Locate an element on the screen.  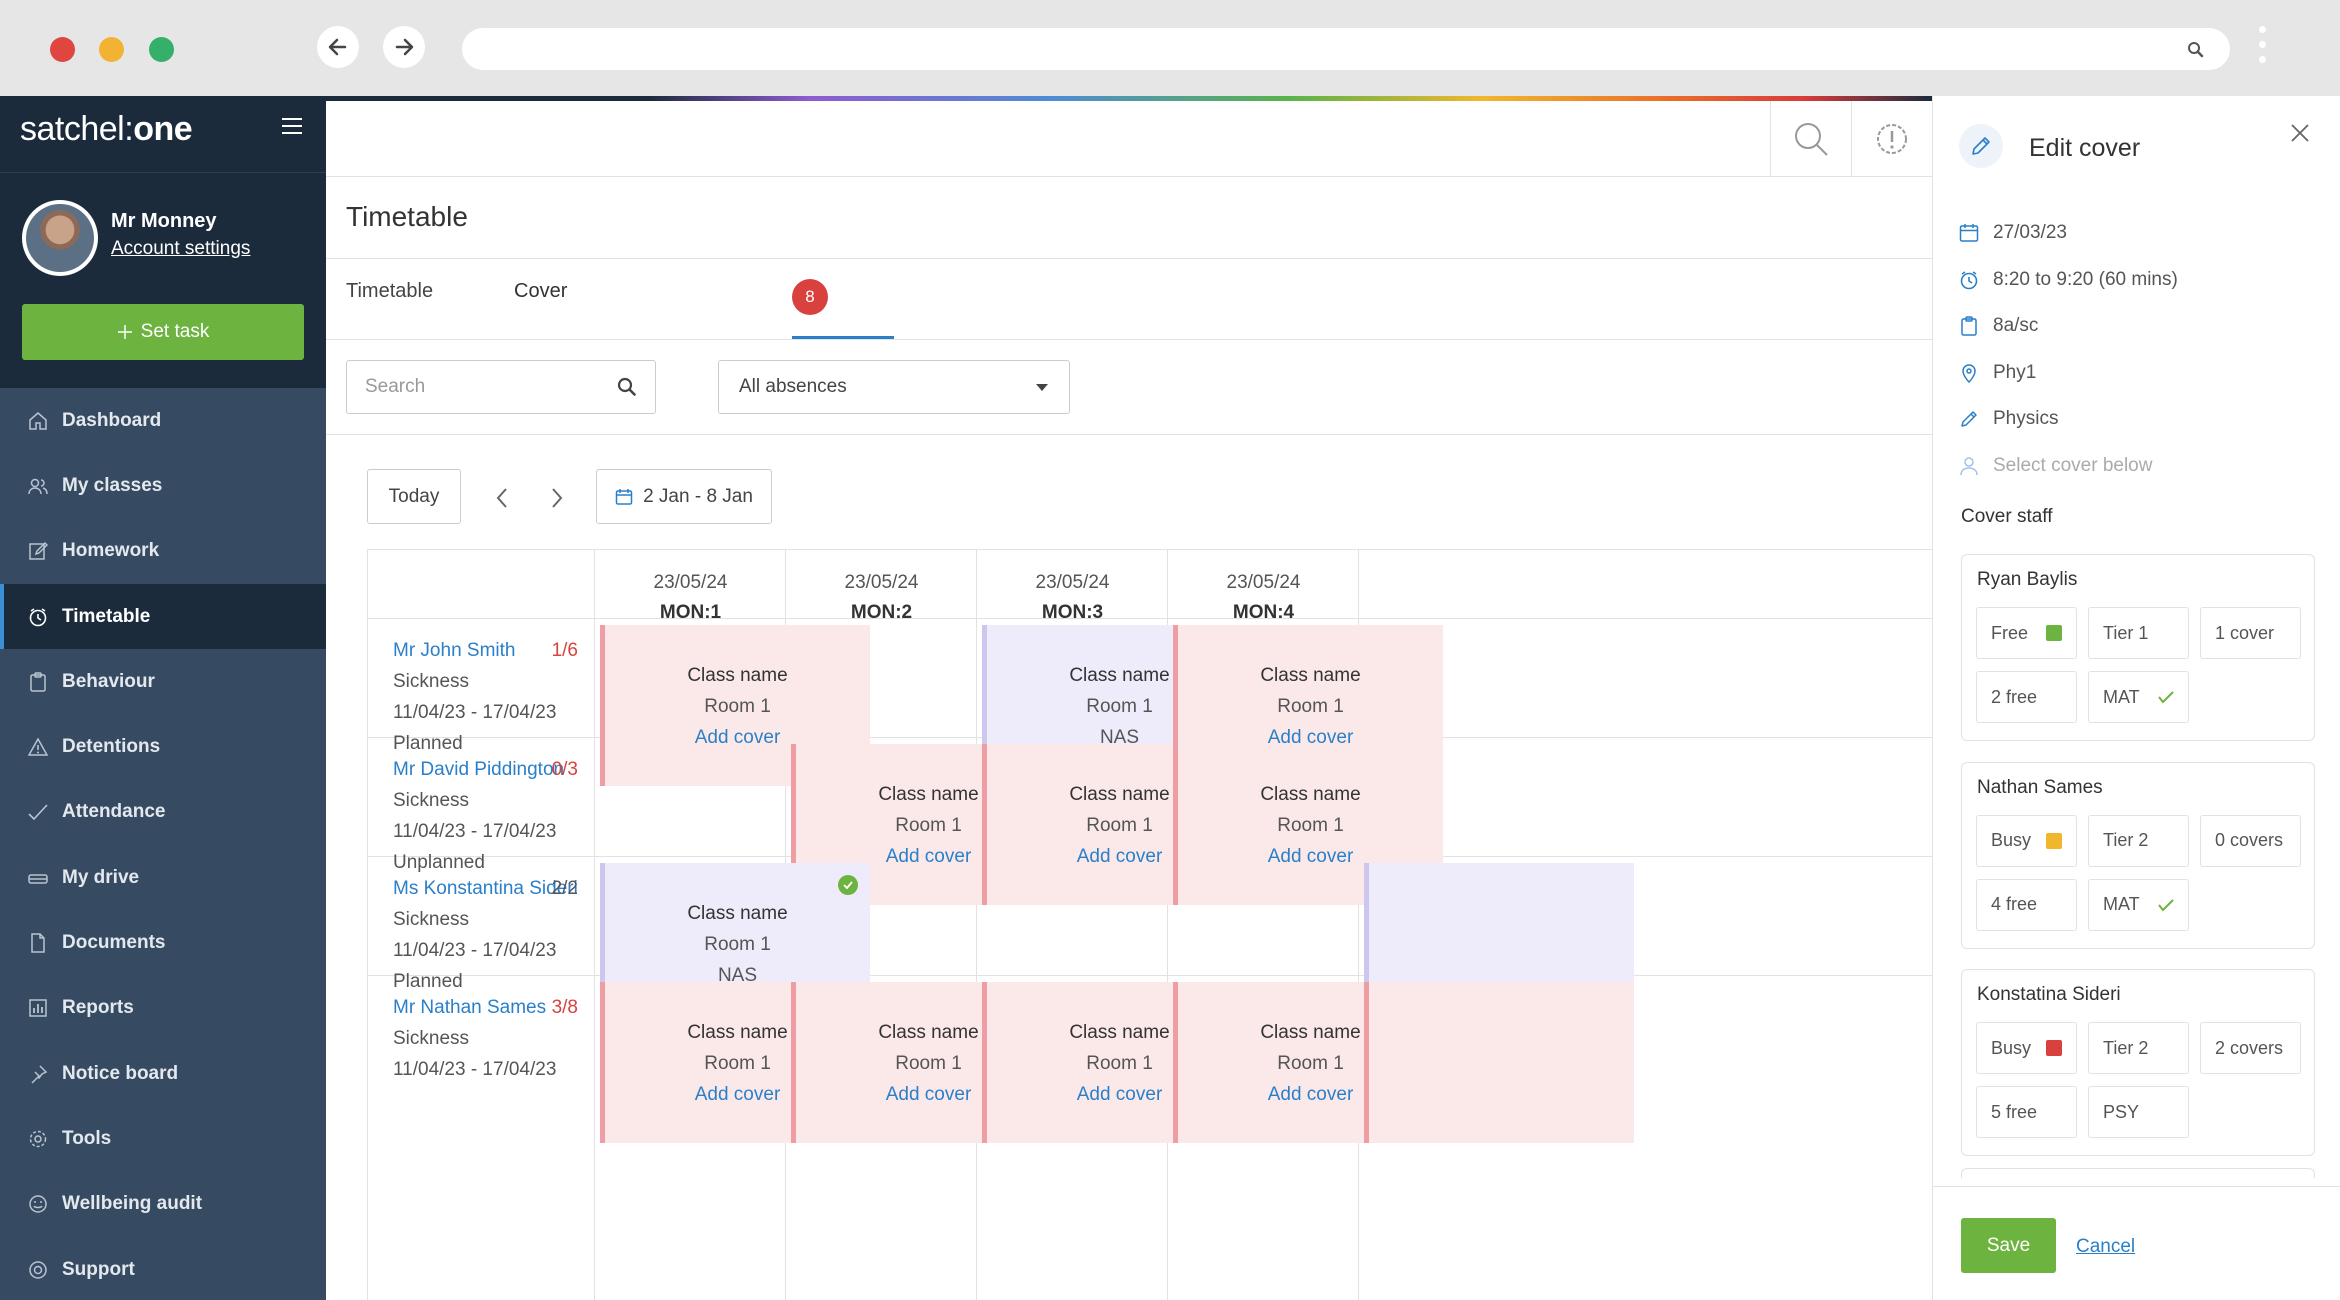
divider is located at coordinates (1129, 339).